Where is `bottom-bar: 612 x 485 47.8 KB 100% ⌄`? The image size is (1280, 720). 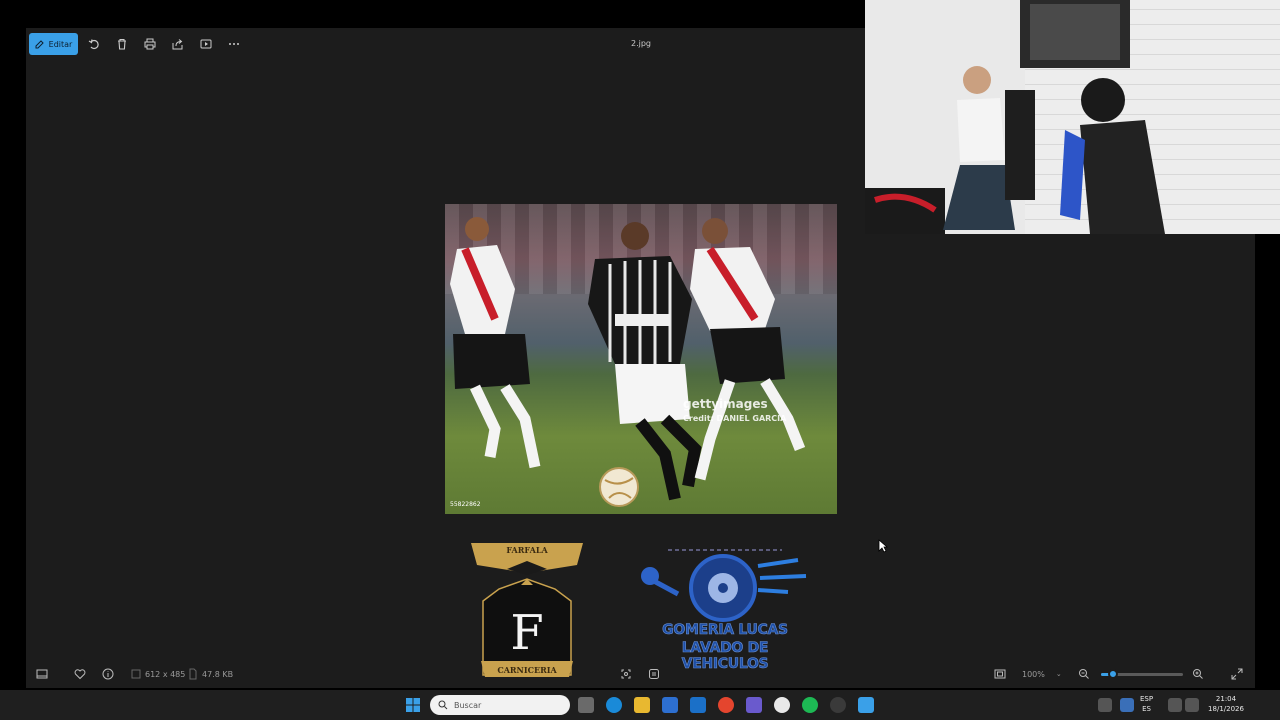 bottom-bar: 612 x 485 47.8 KB 100% ⌄ is located at coordinates (640, 673).